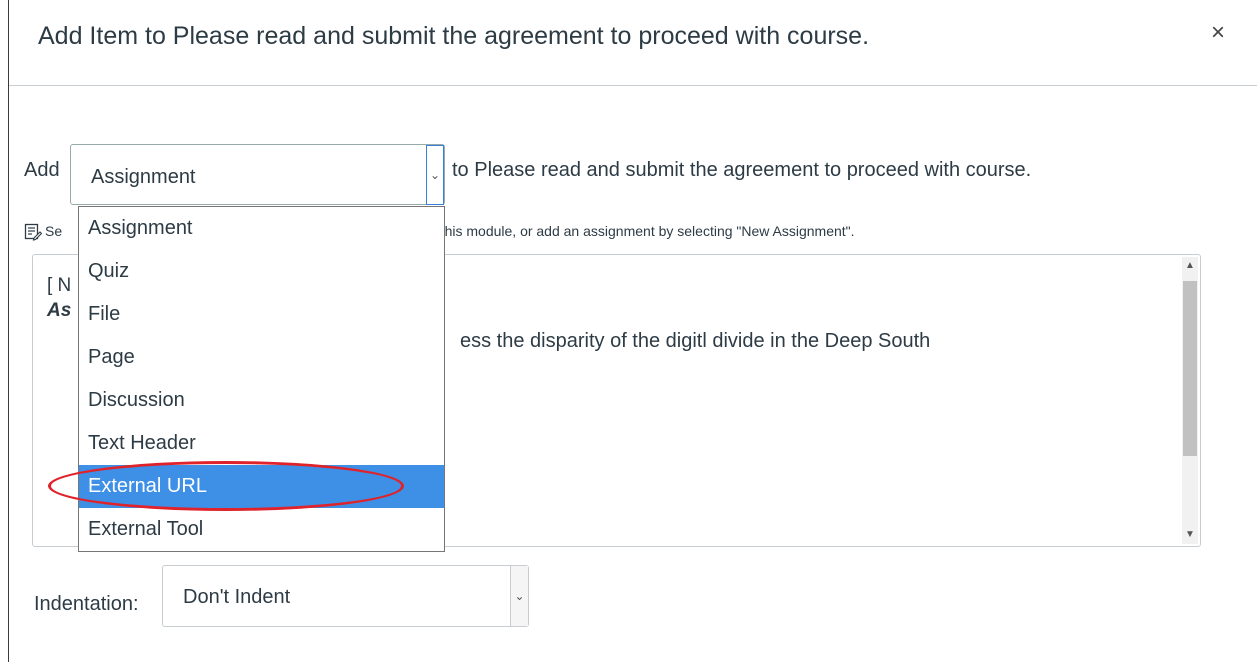 Image resolution: width=1257 pixels, height=662 pixels. Describe the element at coordinates (59, 310) in the screenshot. I see `list-group-header: As` at that location.